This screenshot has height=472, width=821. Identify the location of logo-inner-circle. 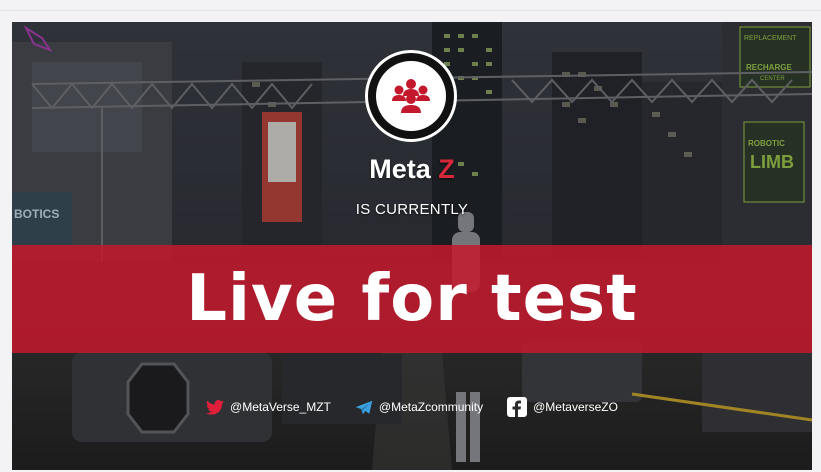
(411, 96).